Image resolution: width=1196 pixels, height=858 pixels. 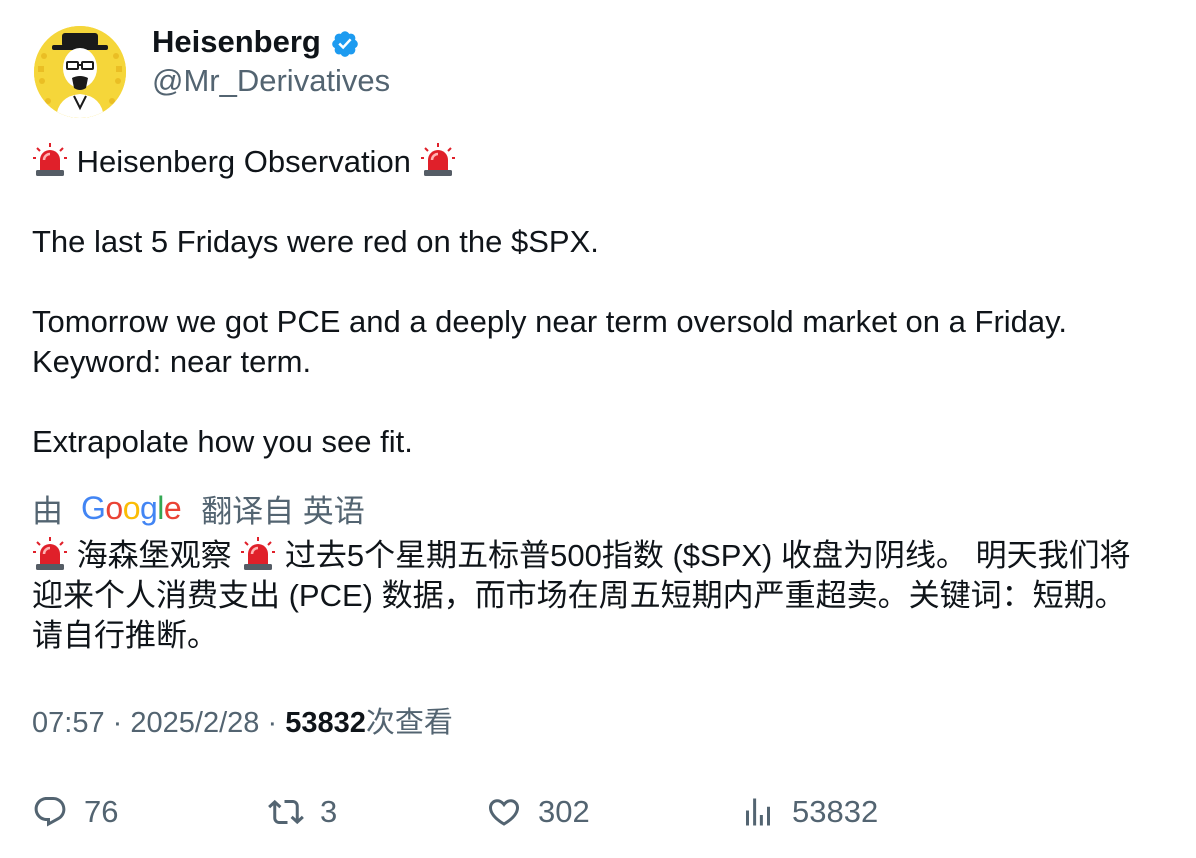 I want to click on tweet-line-2: The last 5 Fridays were red on the $SPX., so click(x=315, y=241).